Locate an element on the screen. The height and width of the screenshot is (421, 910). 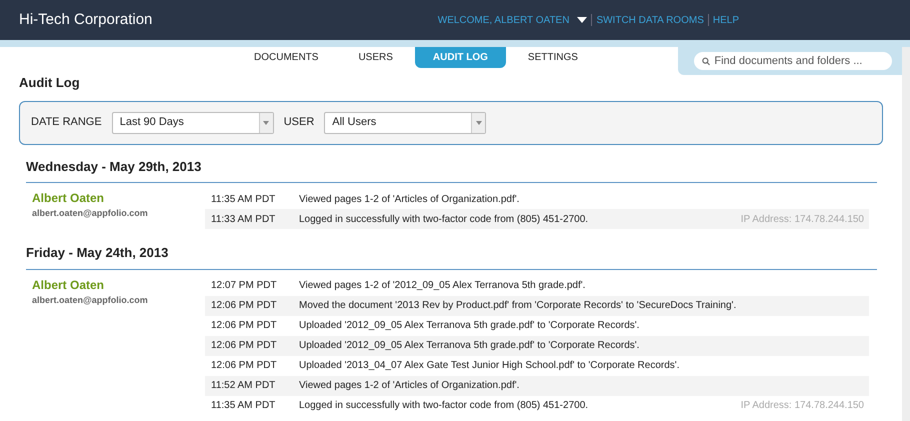
filter-select: Last 90 Days is located at coordinates (193, 123).